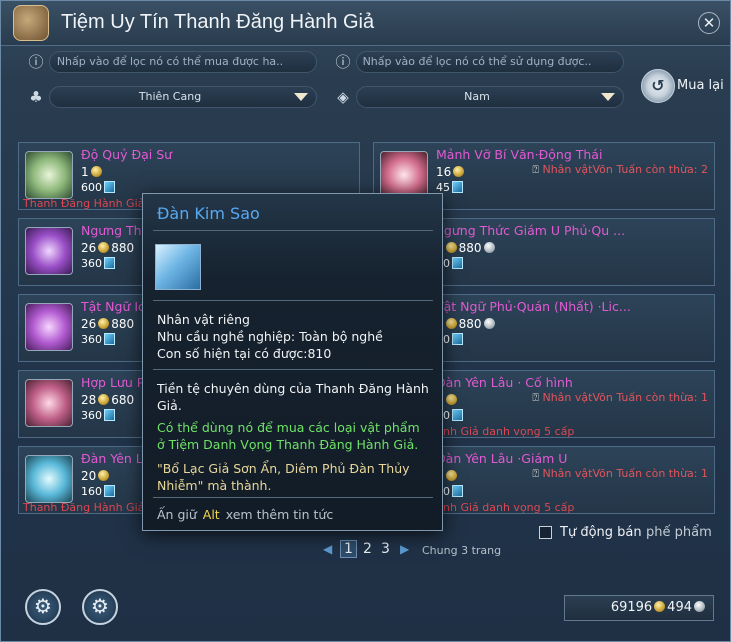 This screenshot has height=642, width=731. I want to click on currency-display: 69196 494, so click(639, 608).